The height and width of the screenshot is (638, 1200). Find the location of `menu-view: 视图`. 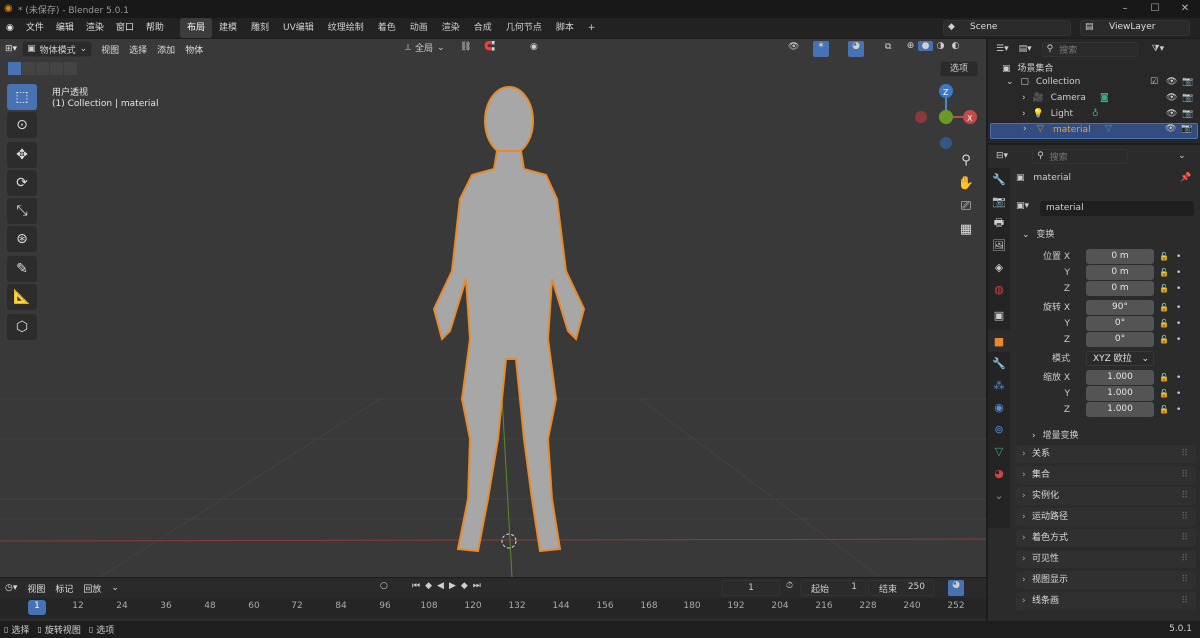

menu-view: 视图 is located at coordinates (110, 49).